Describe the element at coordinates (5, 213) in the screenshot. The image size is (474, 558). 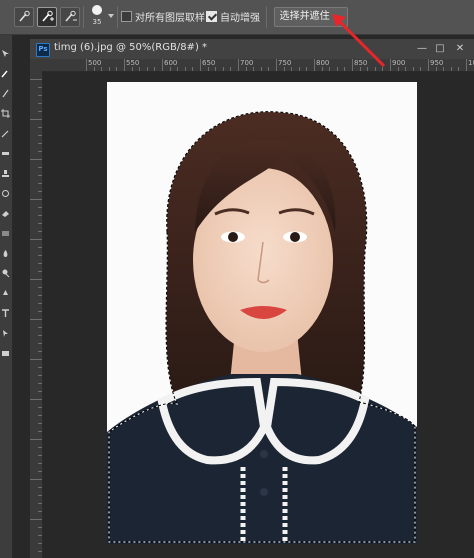
I see `eraser-tool-icon` at that location.